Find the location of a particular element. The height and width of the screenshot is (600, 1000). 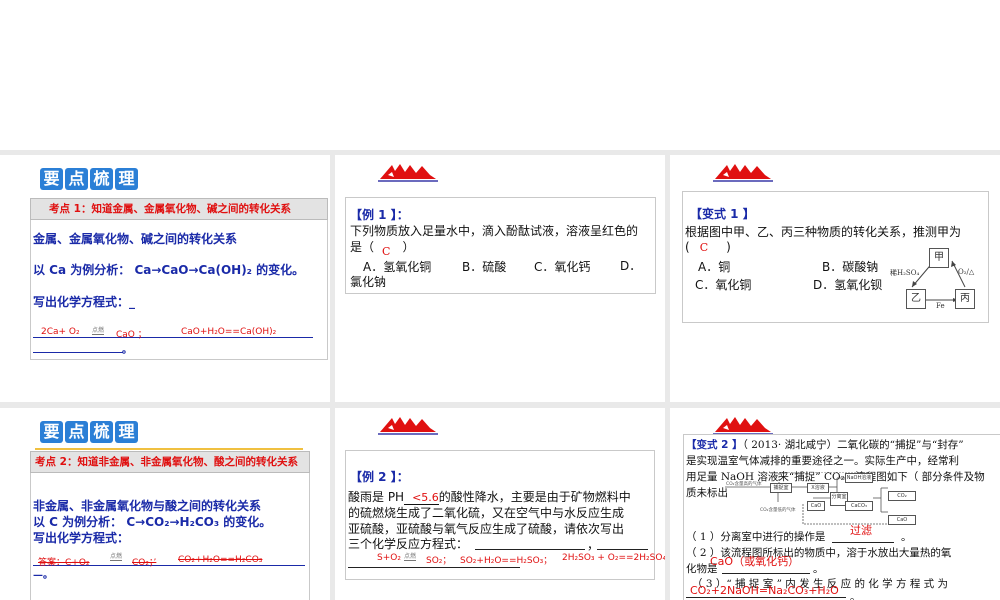

example-title: 【例 1 】： is located at coordinates (379, 215).